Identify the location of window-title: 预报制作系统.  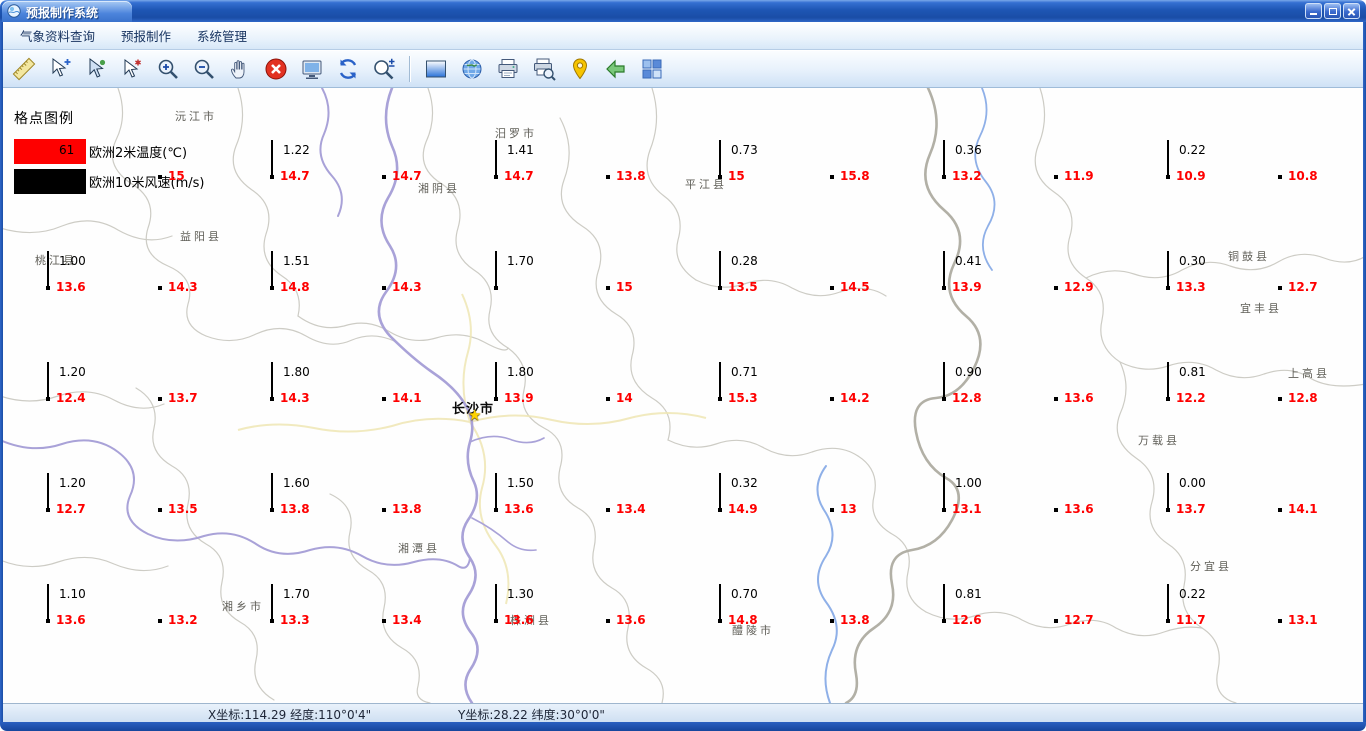
(62, 13).